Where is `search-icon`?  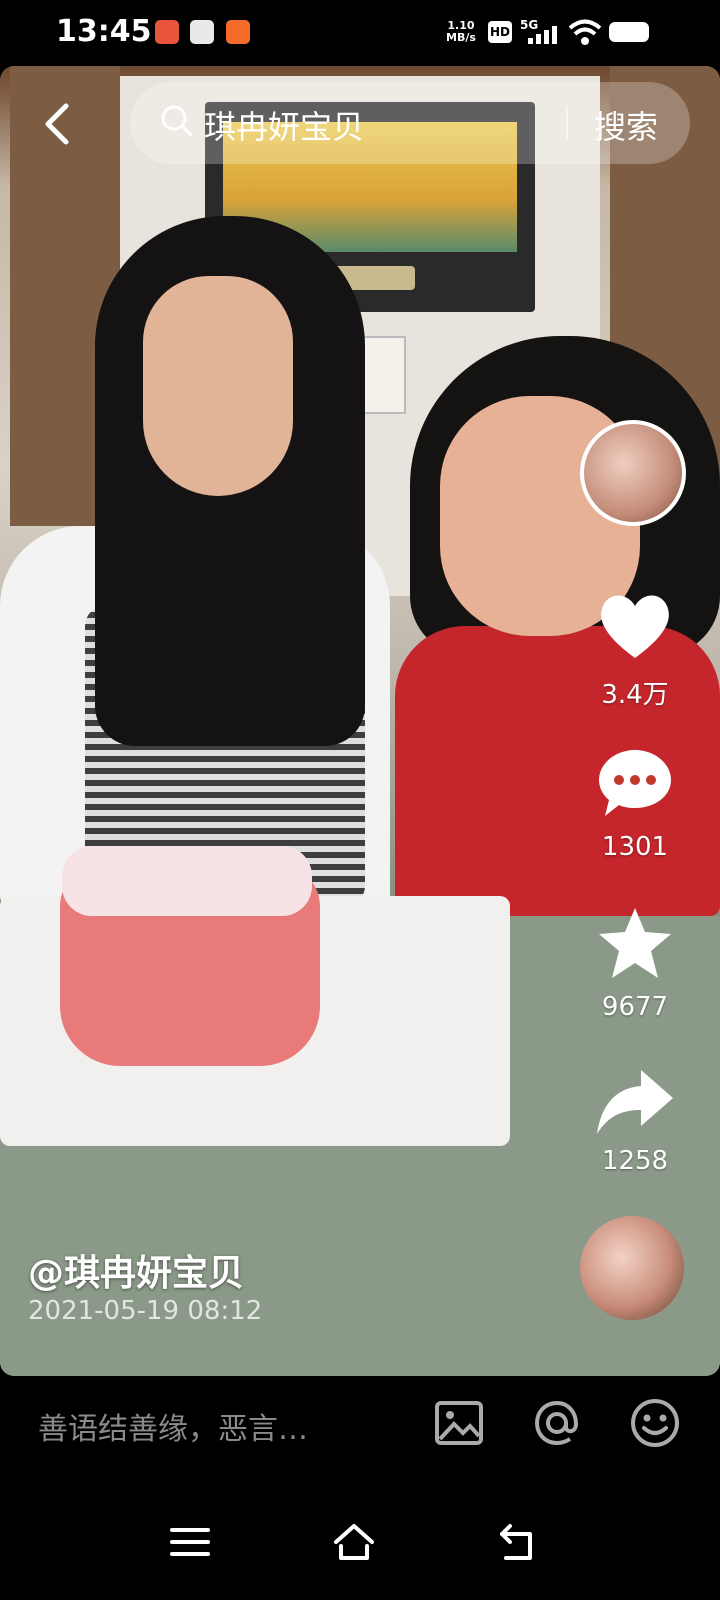 search-icon is located at coordinates (177, 121).